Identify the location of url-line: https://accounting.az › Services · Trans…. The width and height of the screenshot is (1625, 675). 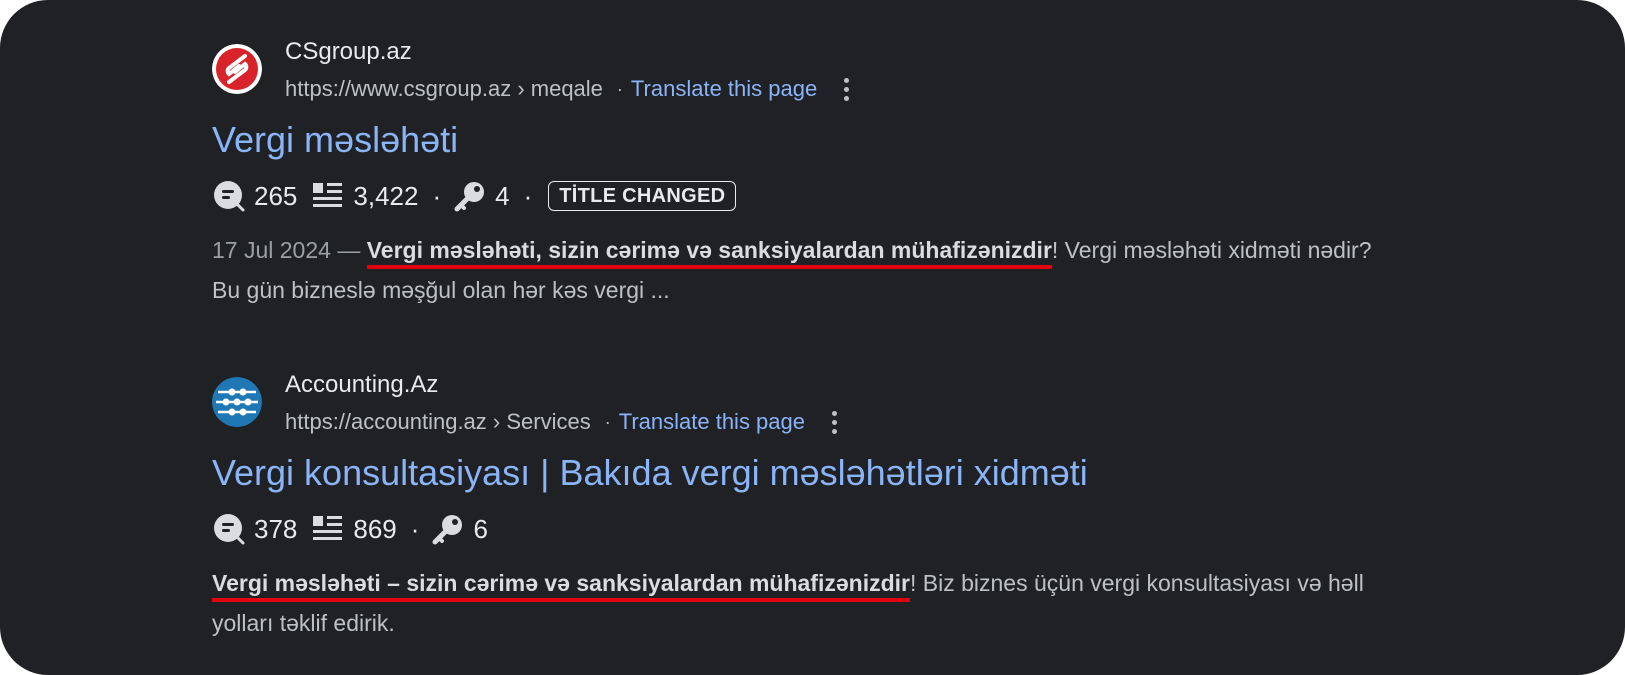
(562, 422).